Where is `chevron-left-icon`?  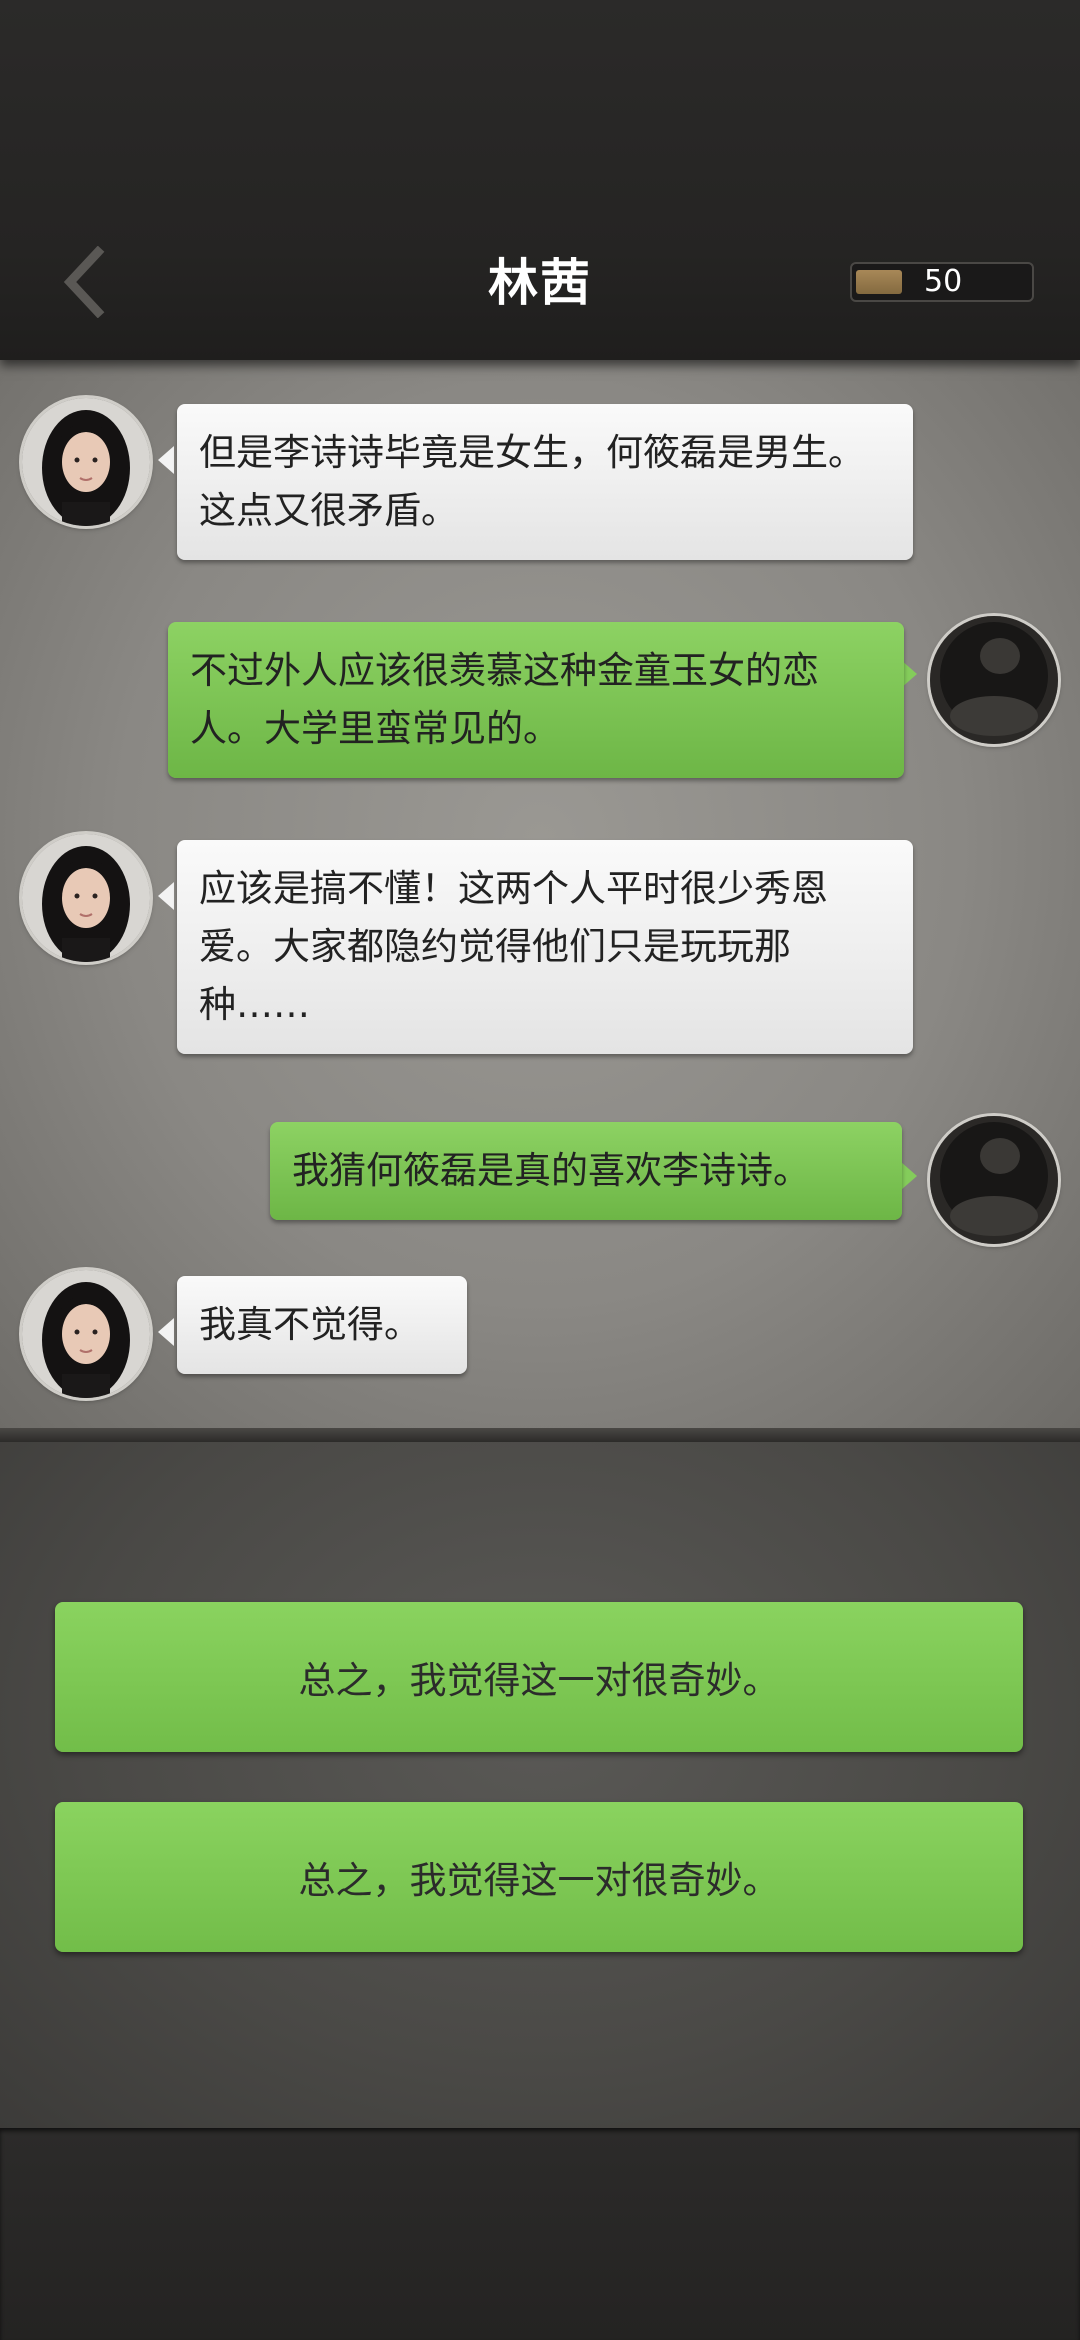 chevron-left-icon is located at coordinates (84, 282).